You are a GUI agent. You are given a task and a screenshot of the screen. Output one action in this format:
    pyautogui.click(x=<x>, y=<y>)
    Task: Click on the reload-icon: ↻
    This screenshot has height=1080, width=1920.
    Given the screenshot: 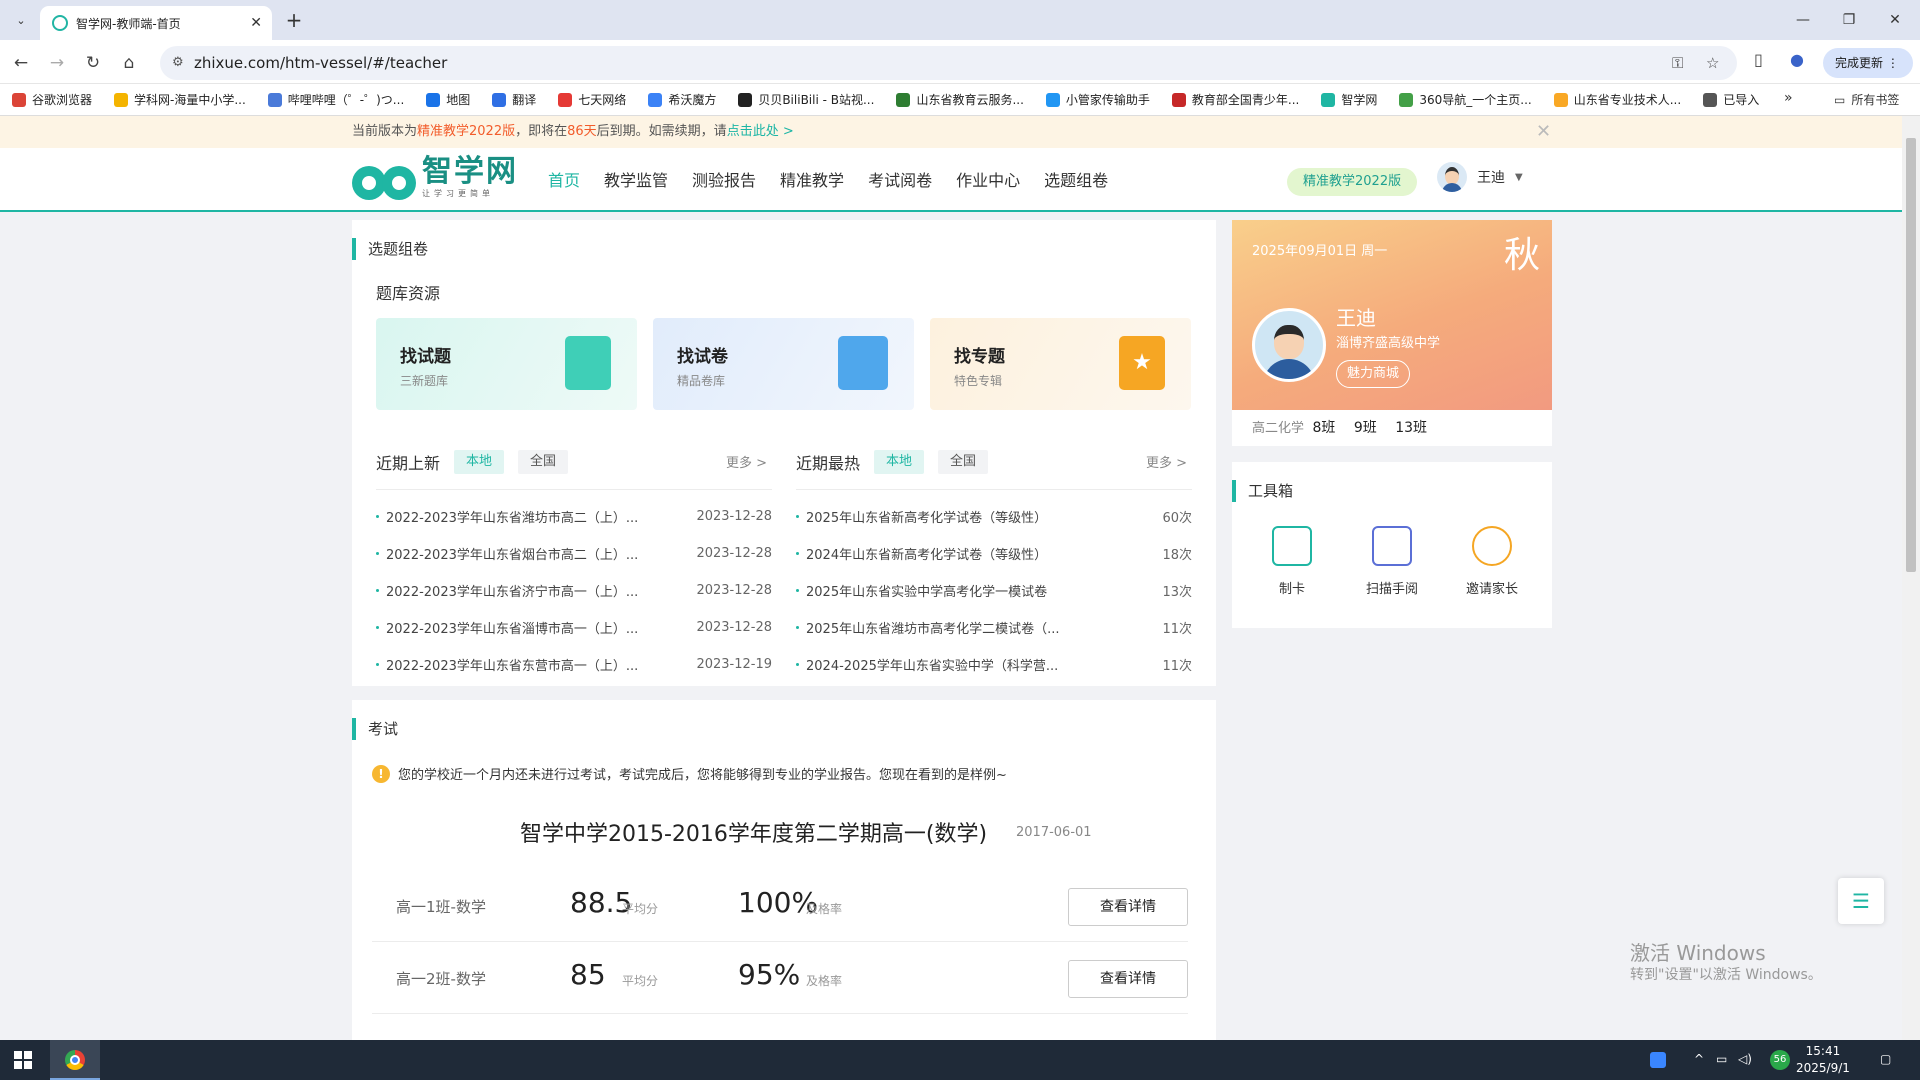 What is the action you would take?
    pyautogui.click(x=93, y=63)
    